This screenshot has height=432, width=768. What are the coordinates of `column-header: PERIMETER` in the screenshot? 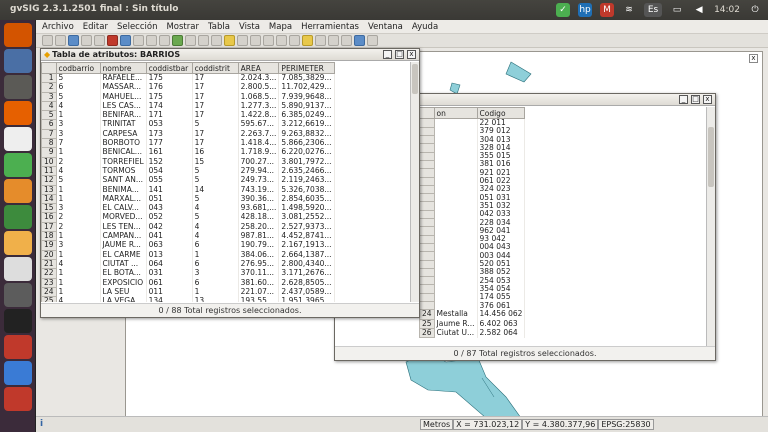 It's located at (306, 68).